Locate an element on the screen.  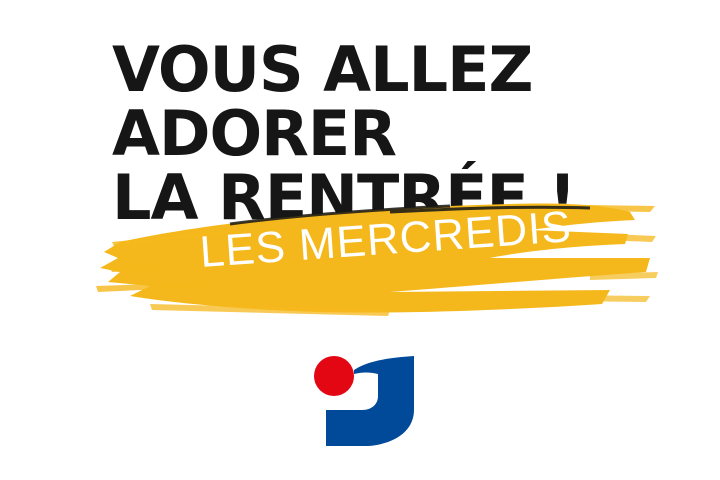
intermarche-logo-icon is located at coordinates (364, 401).